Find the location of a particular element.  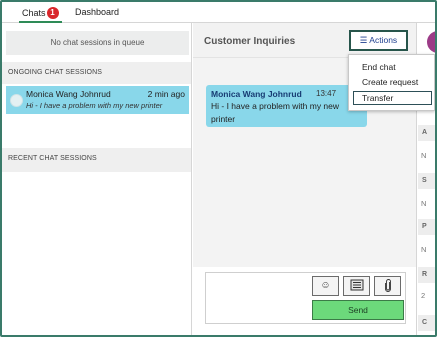

menu-item-transfer: Transfer is located at coordinates (392, 98).